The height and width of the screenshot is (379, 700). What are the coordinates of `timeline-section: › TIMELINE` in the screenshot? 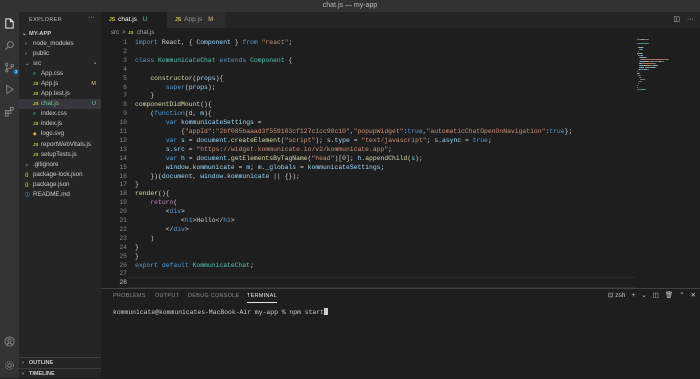 It's located at (60, 373).